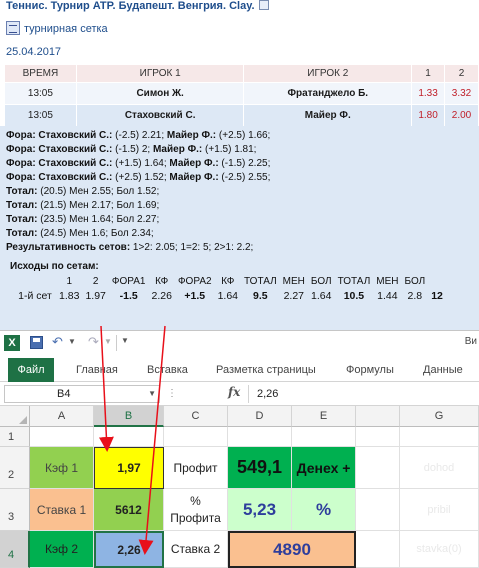 The height and width of the screenshot is (568, 479). I want to click on cell-g1, so click(439, 437).